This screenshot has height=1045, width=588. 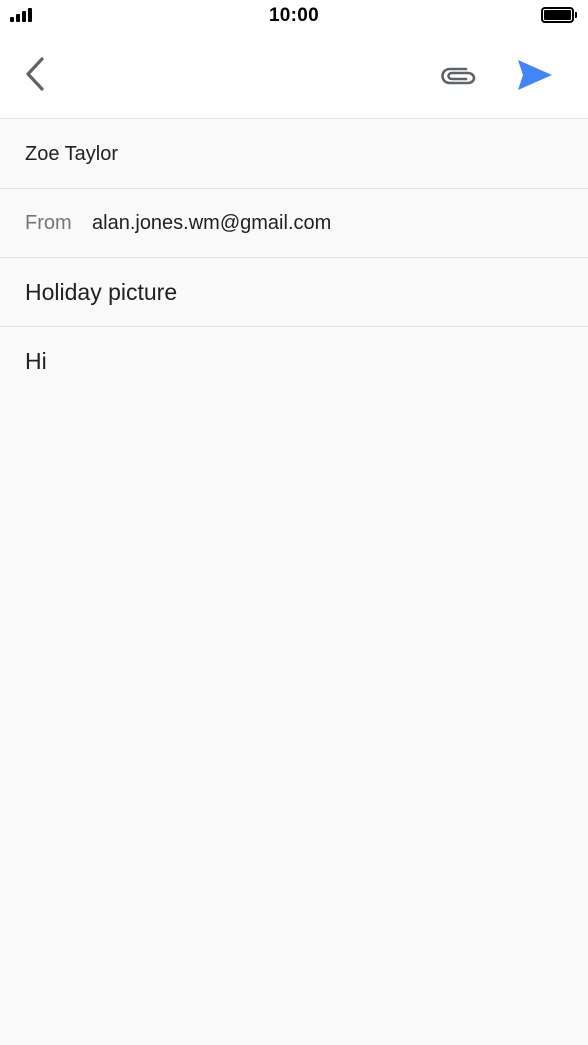 I want to click on from-address: alan.jones.wm@gmail.com, so click(x=212, y=223).